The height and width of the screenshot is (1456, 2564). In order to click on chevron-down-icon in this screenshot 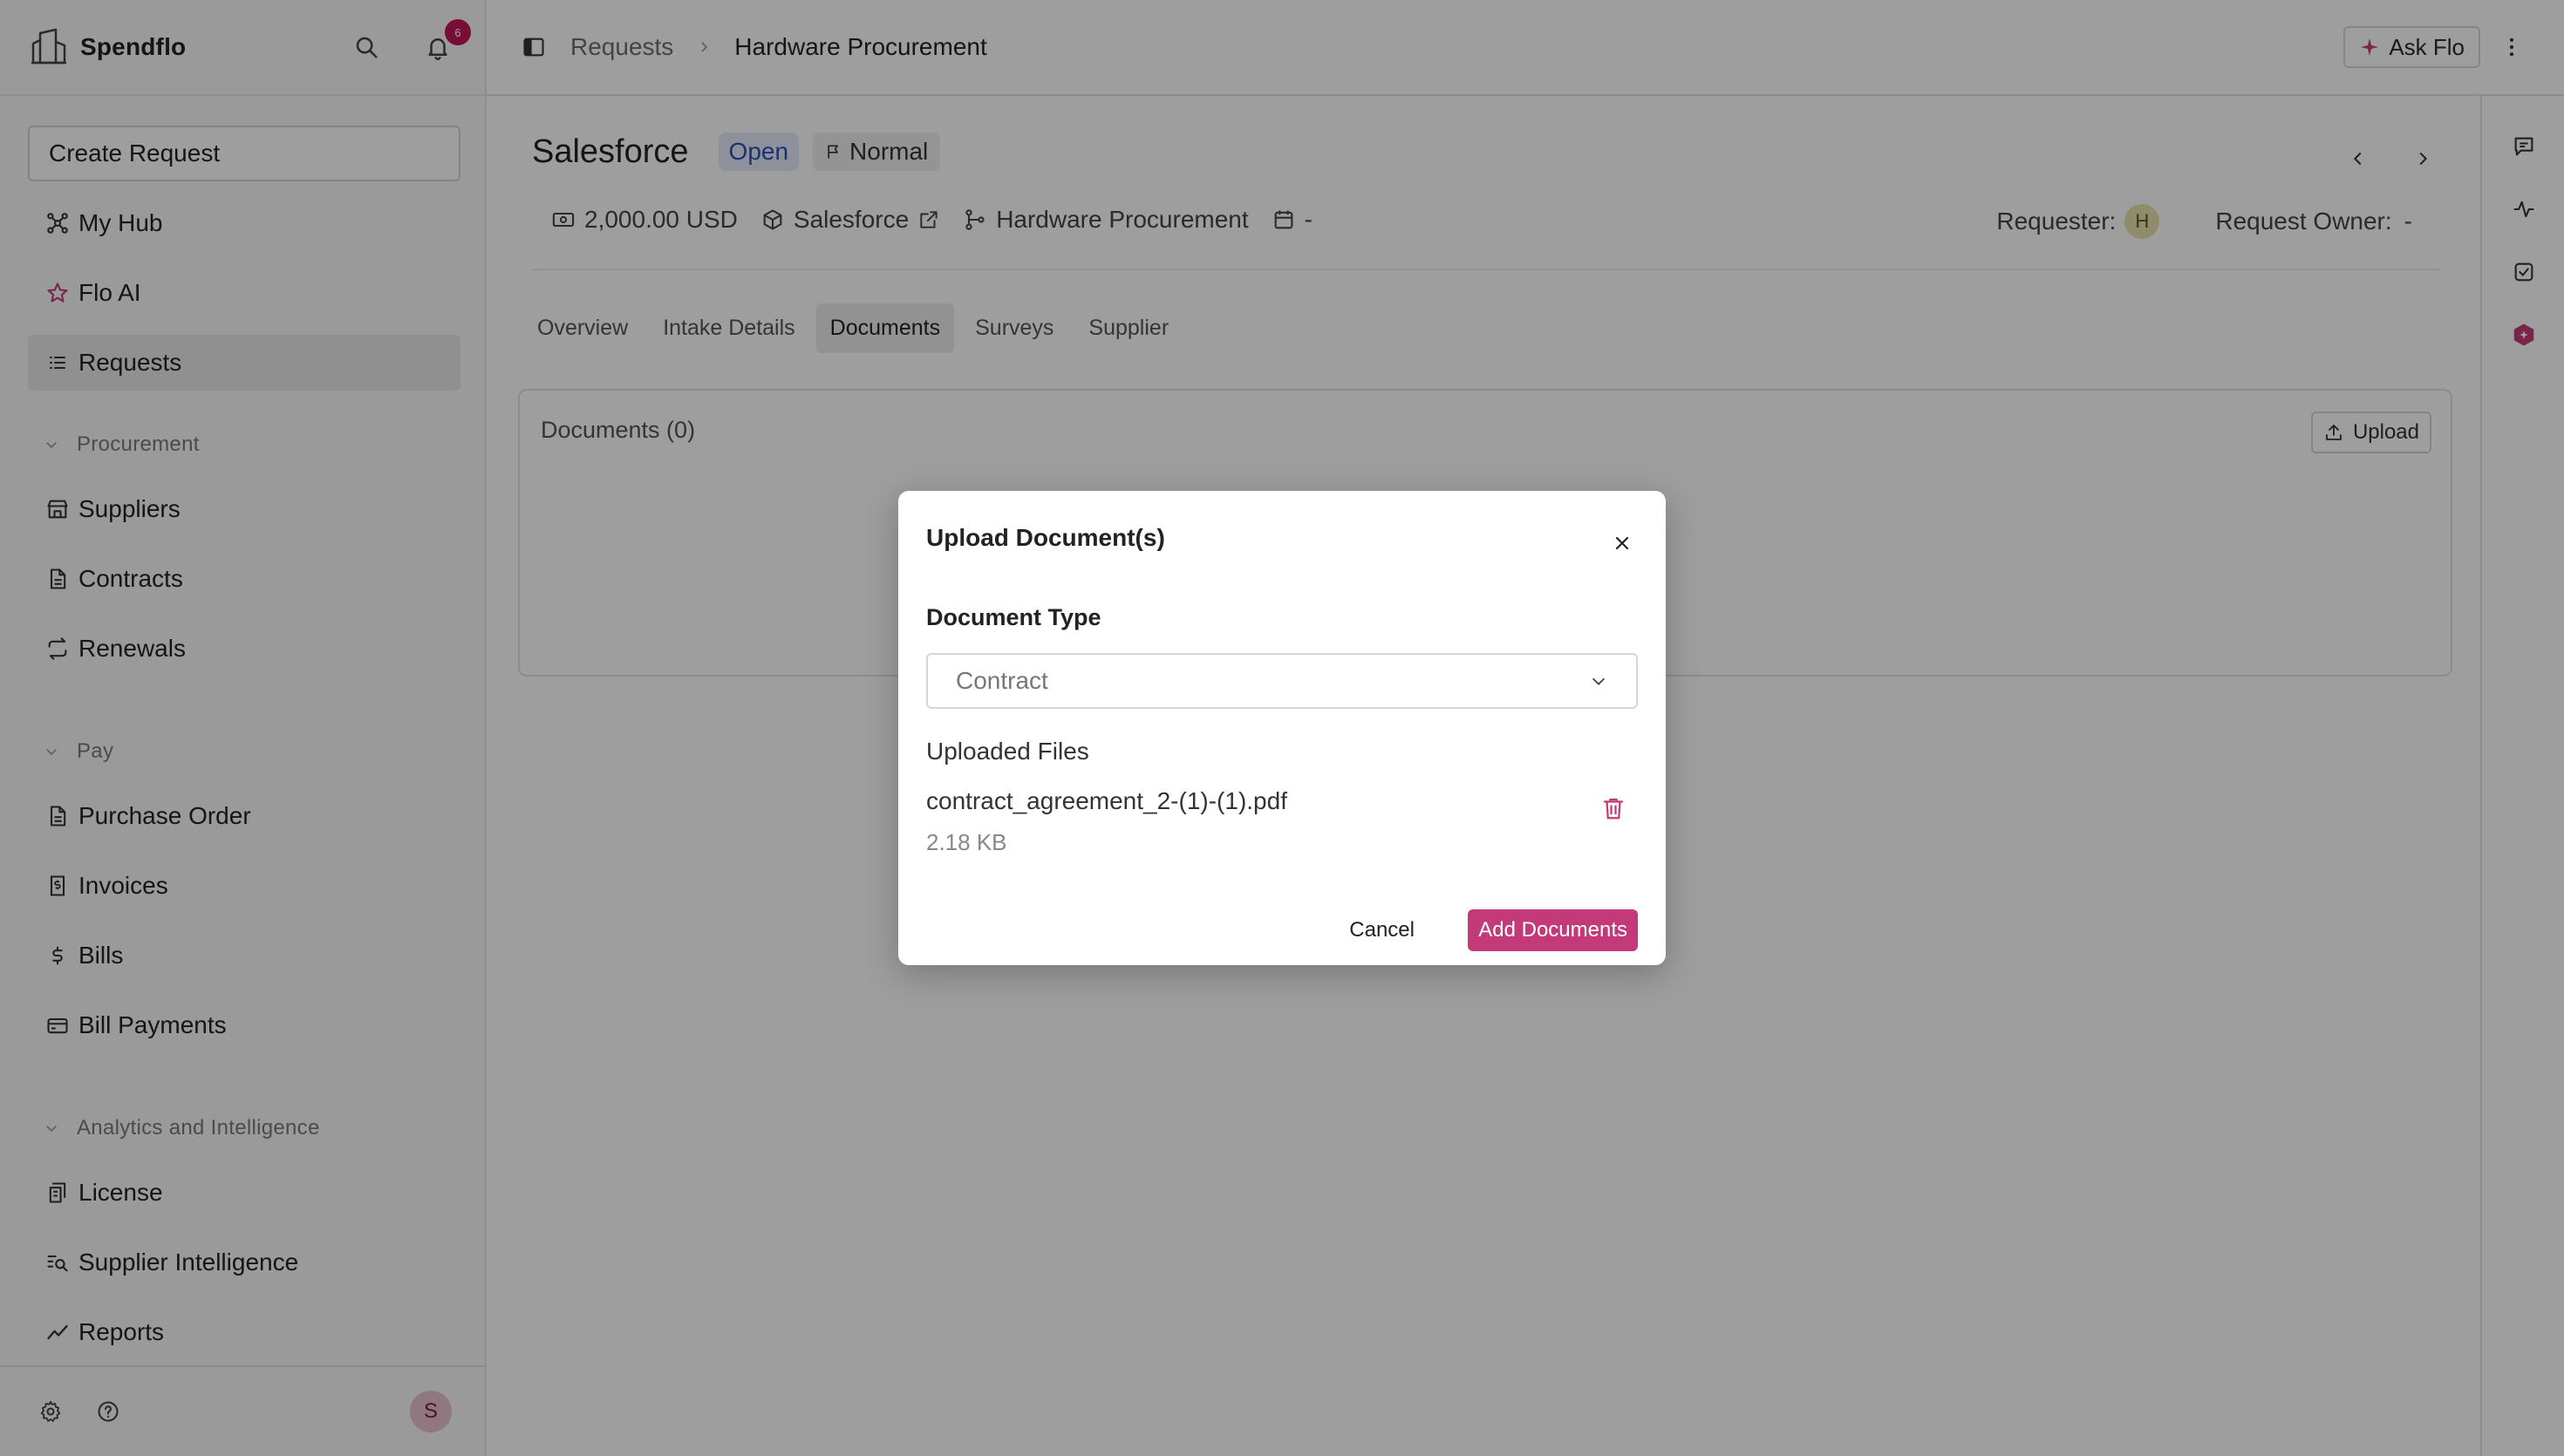, I will do `click(1599, 681)`.